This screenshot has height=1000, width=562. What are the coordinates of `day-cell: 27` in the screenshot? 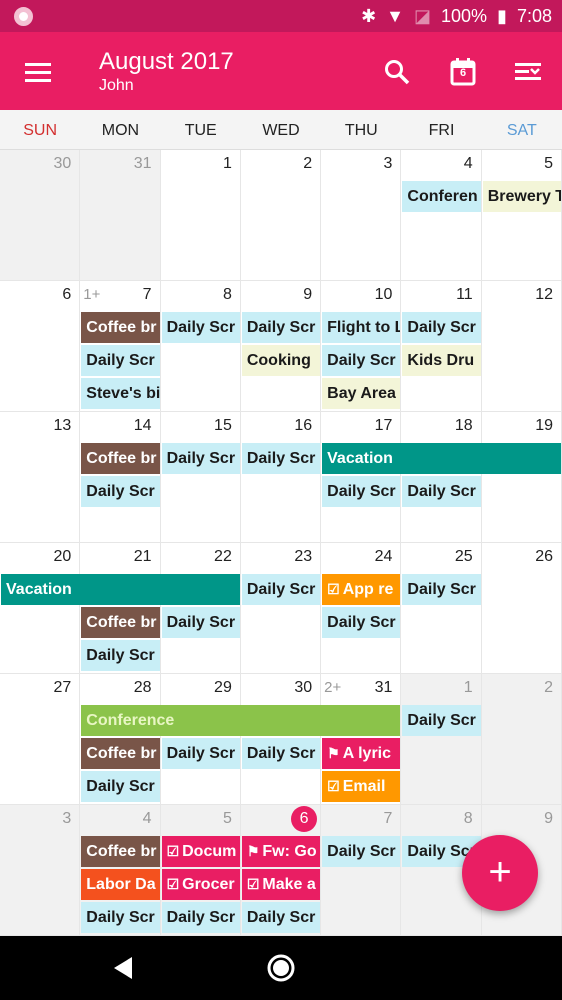 It's located at (40, 739).